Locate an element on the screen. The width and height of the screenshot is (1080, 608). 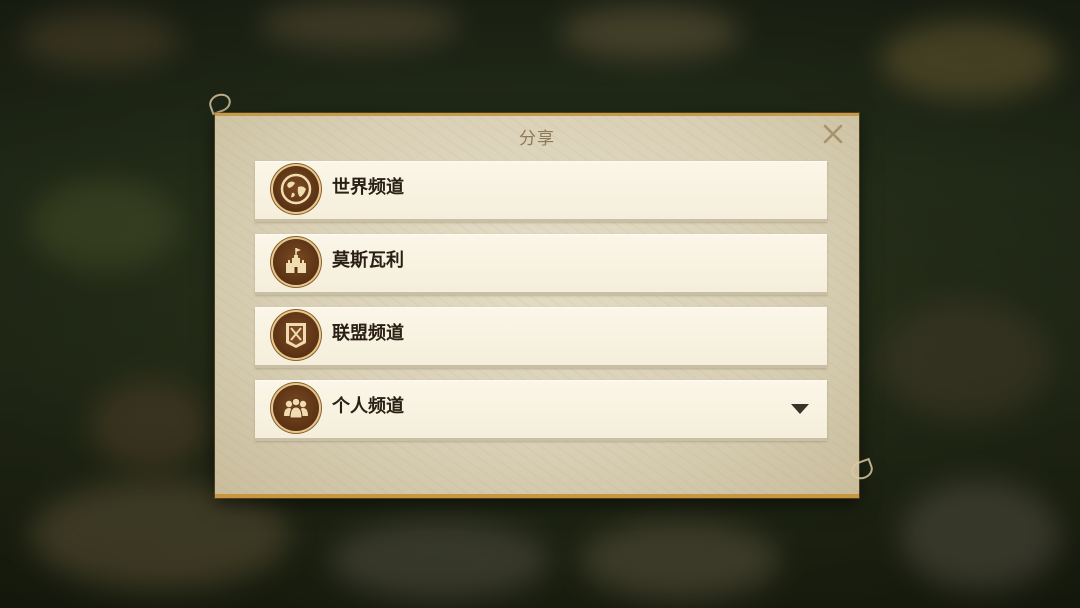
dialog-title: 分享 is located at coordinates (537, 139).